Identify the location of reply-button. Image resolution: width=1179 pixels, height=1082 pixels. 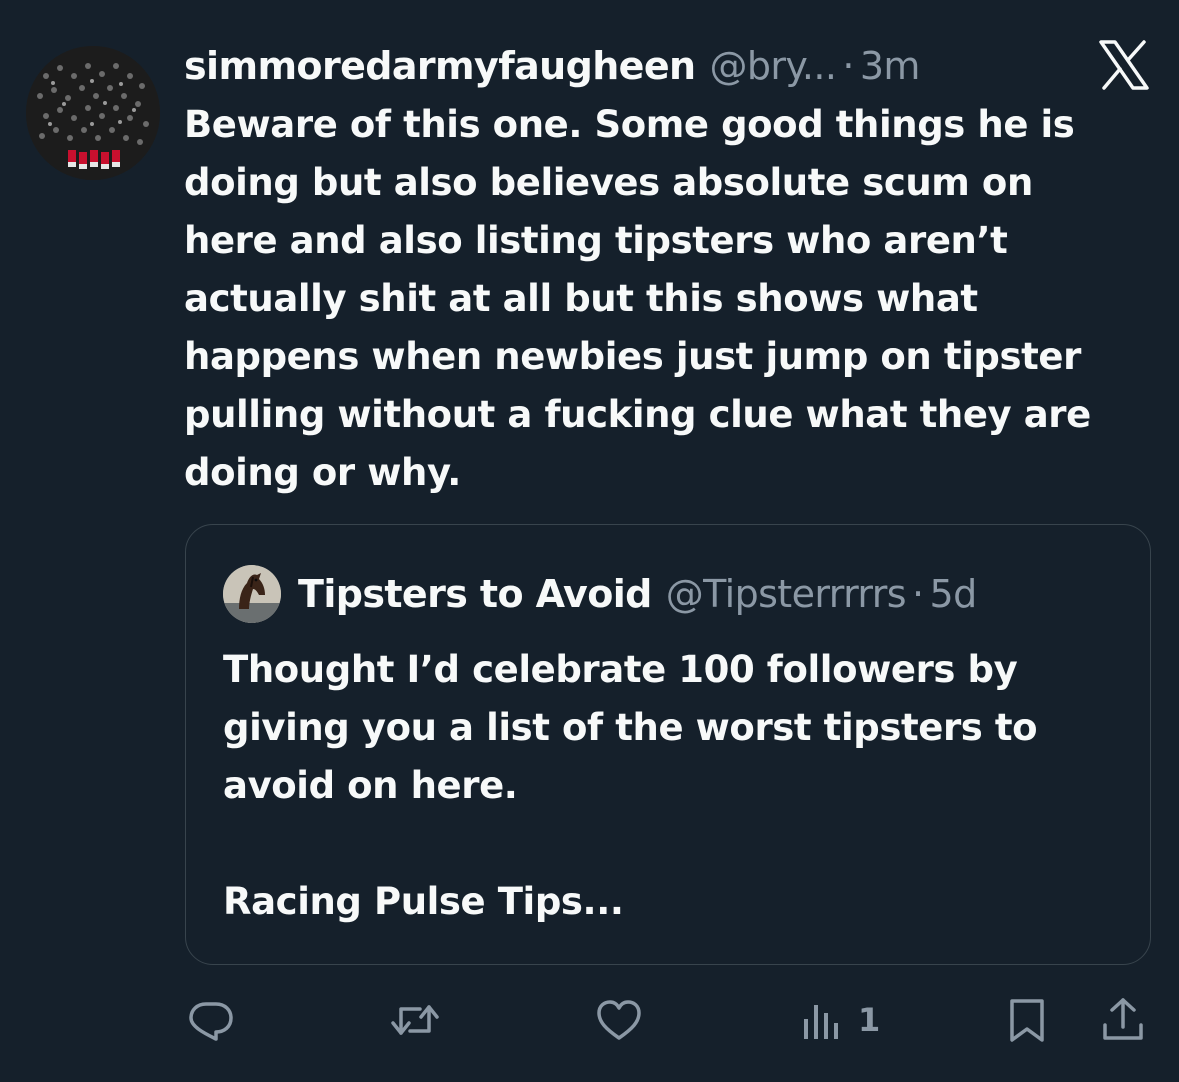
(211, 1020).